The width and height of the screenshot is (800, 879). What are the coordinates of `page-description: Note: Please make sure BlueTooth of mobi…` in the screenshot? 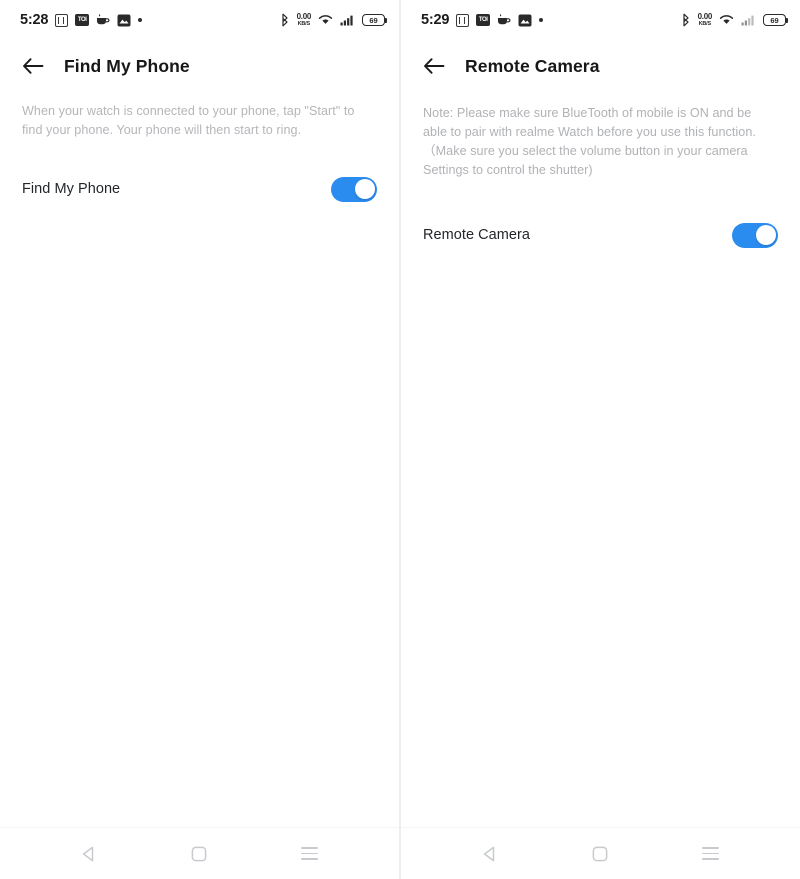 It's located at (589, 141).